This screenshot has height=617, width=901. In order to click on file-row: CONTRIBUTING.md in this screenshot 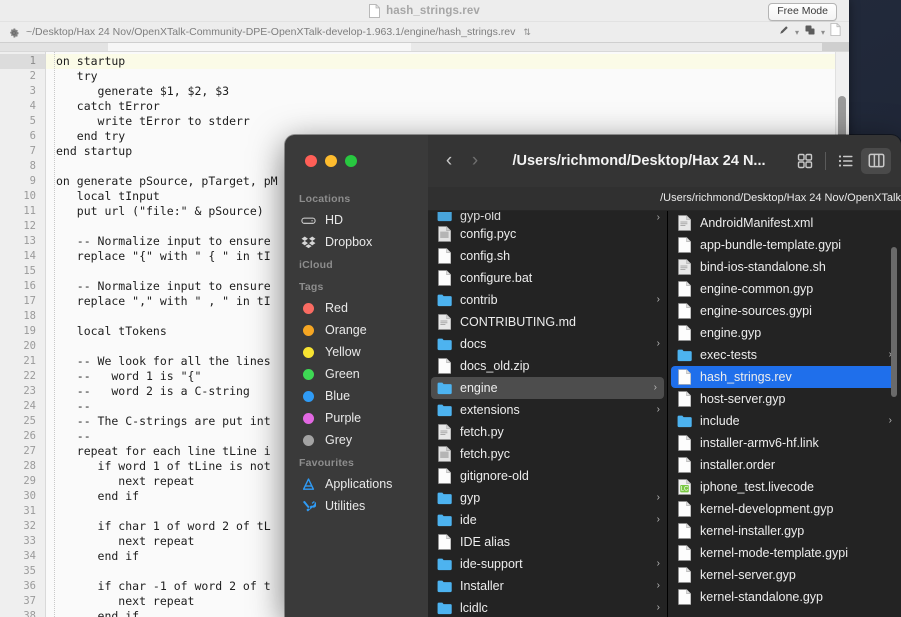, I will do `click(547, 322)`.